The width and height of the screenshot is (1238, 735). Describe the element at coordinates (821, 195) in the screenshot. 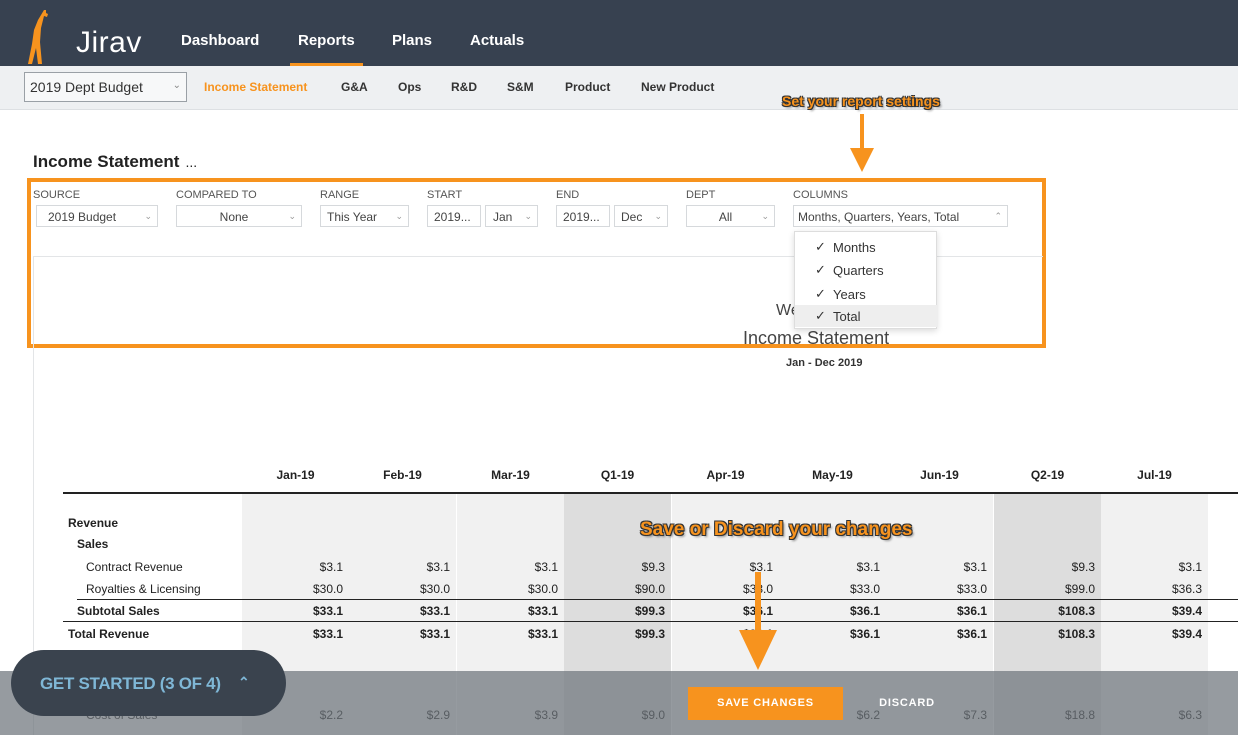

I see `columns-label: COLUMNS` at that location.